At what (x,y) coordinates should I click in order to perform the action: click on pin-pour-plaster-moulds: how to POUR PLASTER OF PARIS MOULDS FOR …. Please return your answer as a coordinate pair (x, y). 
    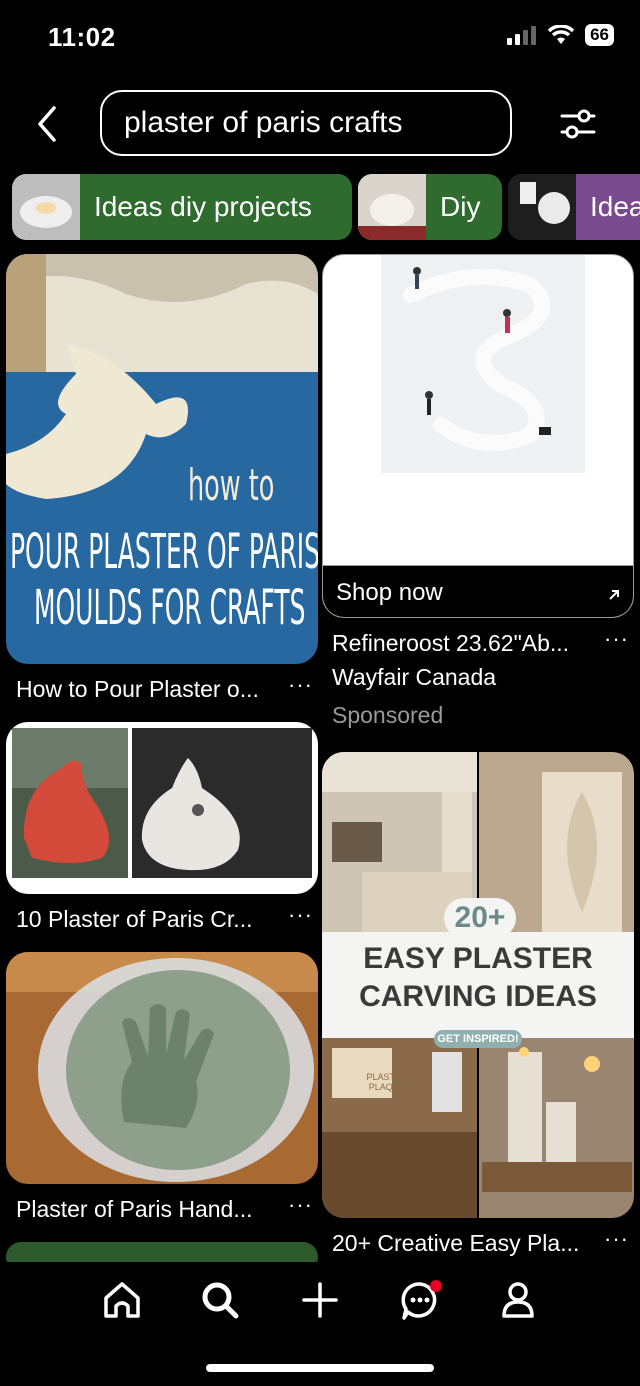
    Looking at the image, I should click on (162, 459).